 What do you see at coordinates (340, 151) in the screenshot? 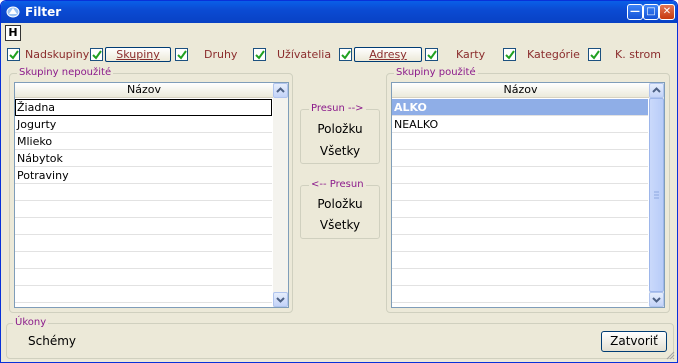
I see `move-all-right-button: Všetky` at bounding box center [340, 151].